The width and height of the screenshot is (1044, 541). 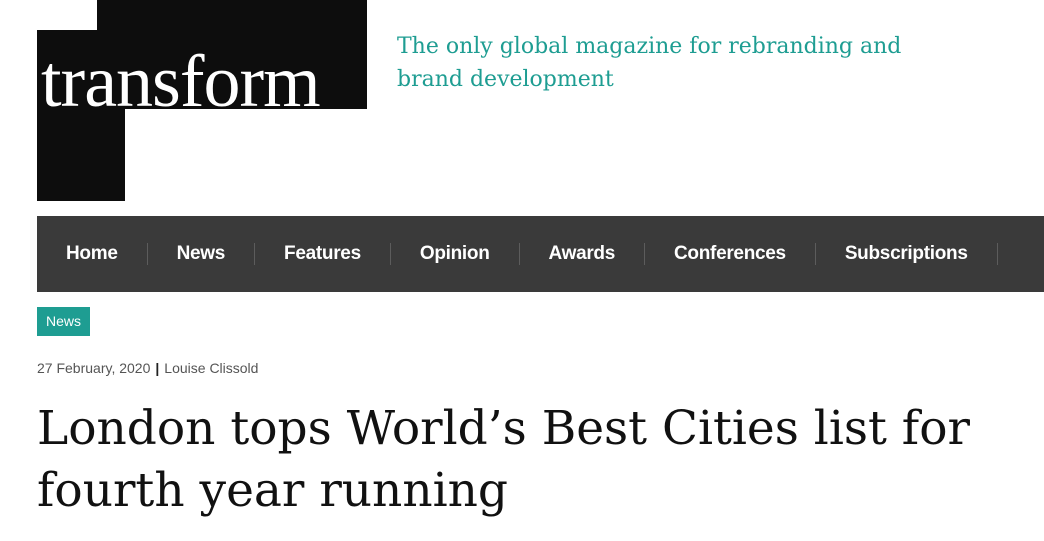 I want to click on article-author: Louise Clissold, so click(x=211, y=368).